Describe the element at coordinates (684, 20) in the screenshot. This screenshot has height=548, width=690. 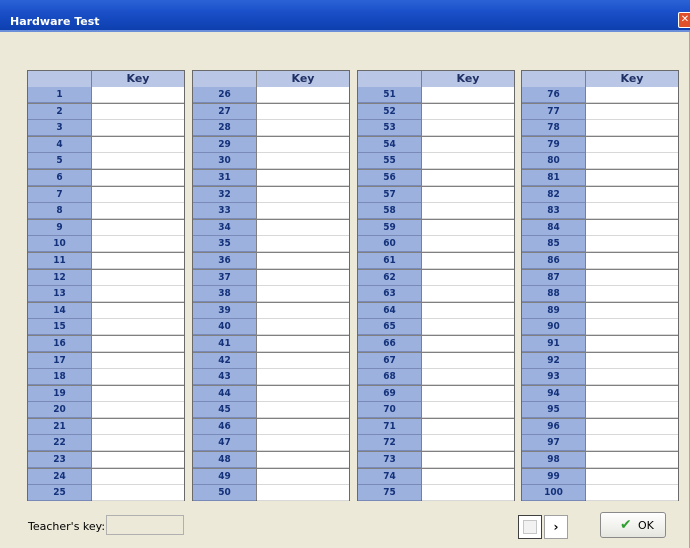
I see `close-icon: ✕` at that location.